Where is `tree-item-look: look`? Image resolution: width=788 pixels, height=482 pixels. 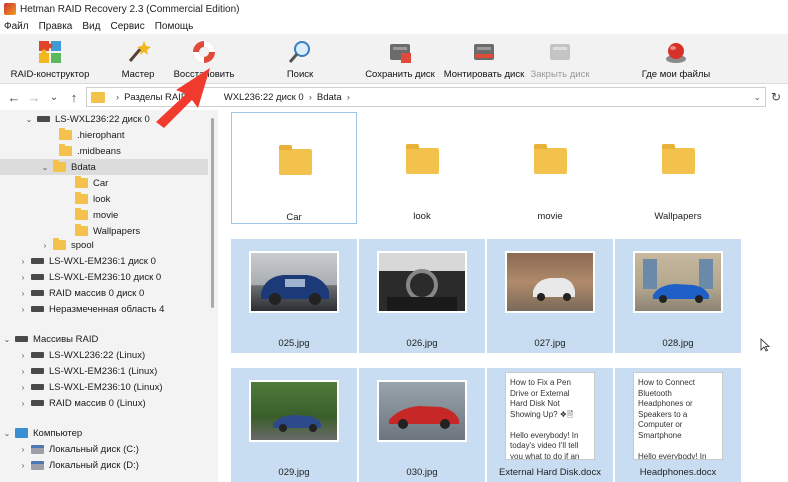
tree-item-look: look is located at coordinates (104, 199).